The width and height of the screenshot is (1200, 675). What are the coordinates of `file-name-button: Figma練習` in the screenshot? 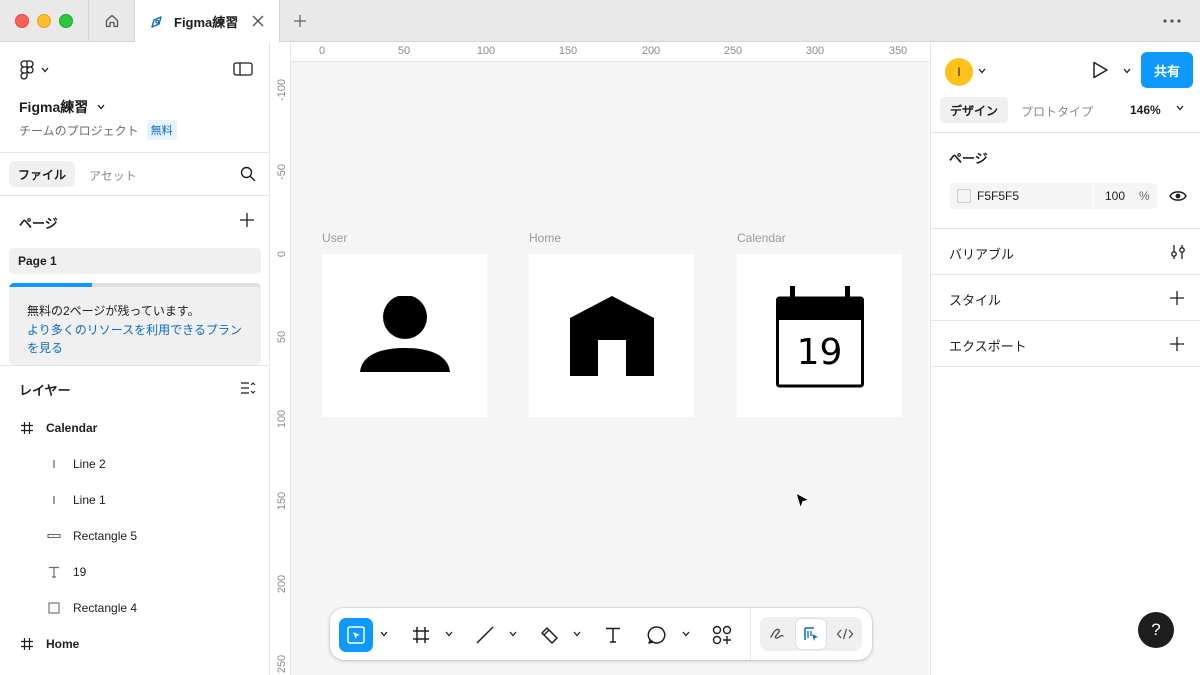 It's located at (62, 107).